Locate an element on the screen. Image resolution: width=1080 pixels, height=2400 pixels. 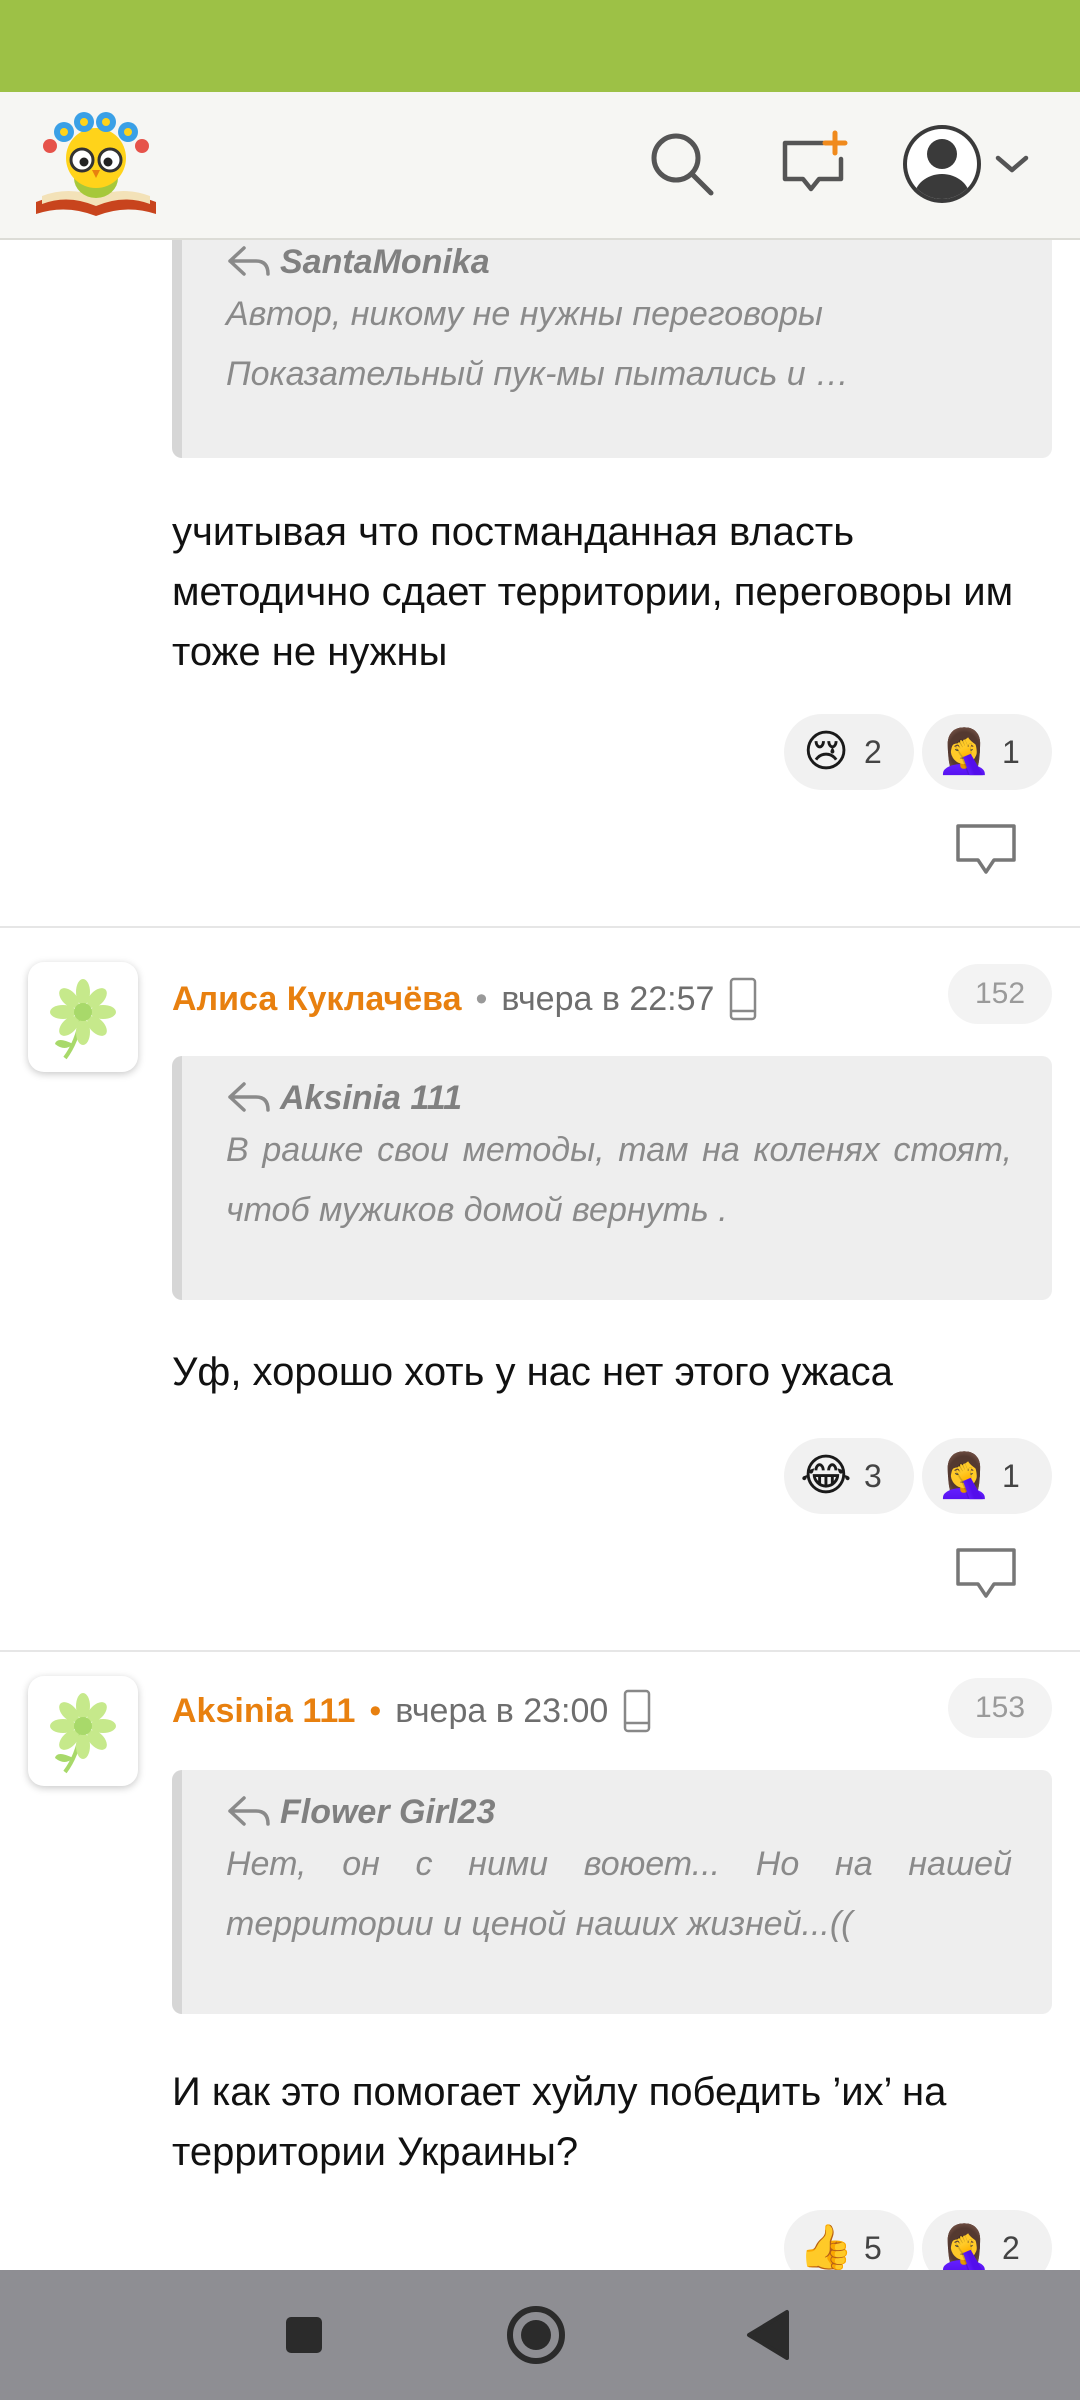
author-name: Aksinia 111 is located at coordinates (263, 1711).